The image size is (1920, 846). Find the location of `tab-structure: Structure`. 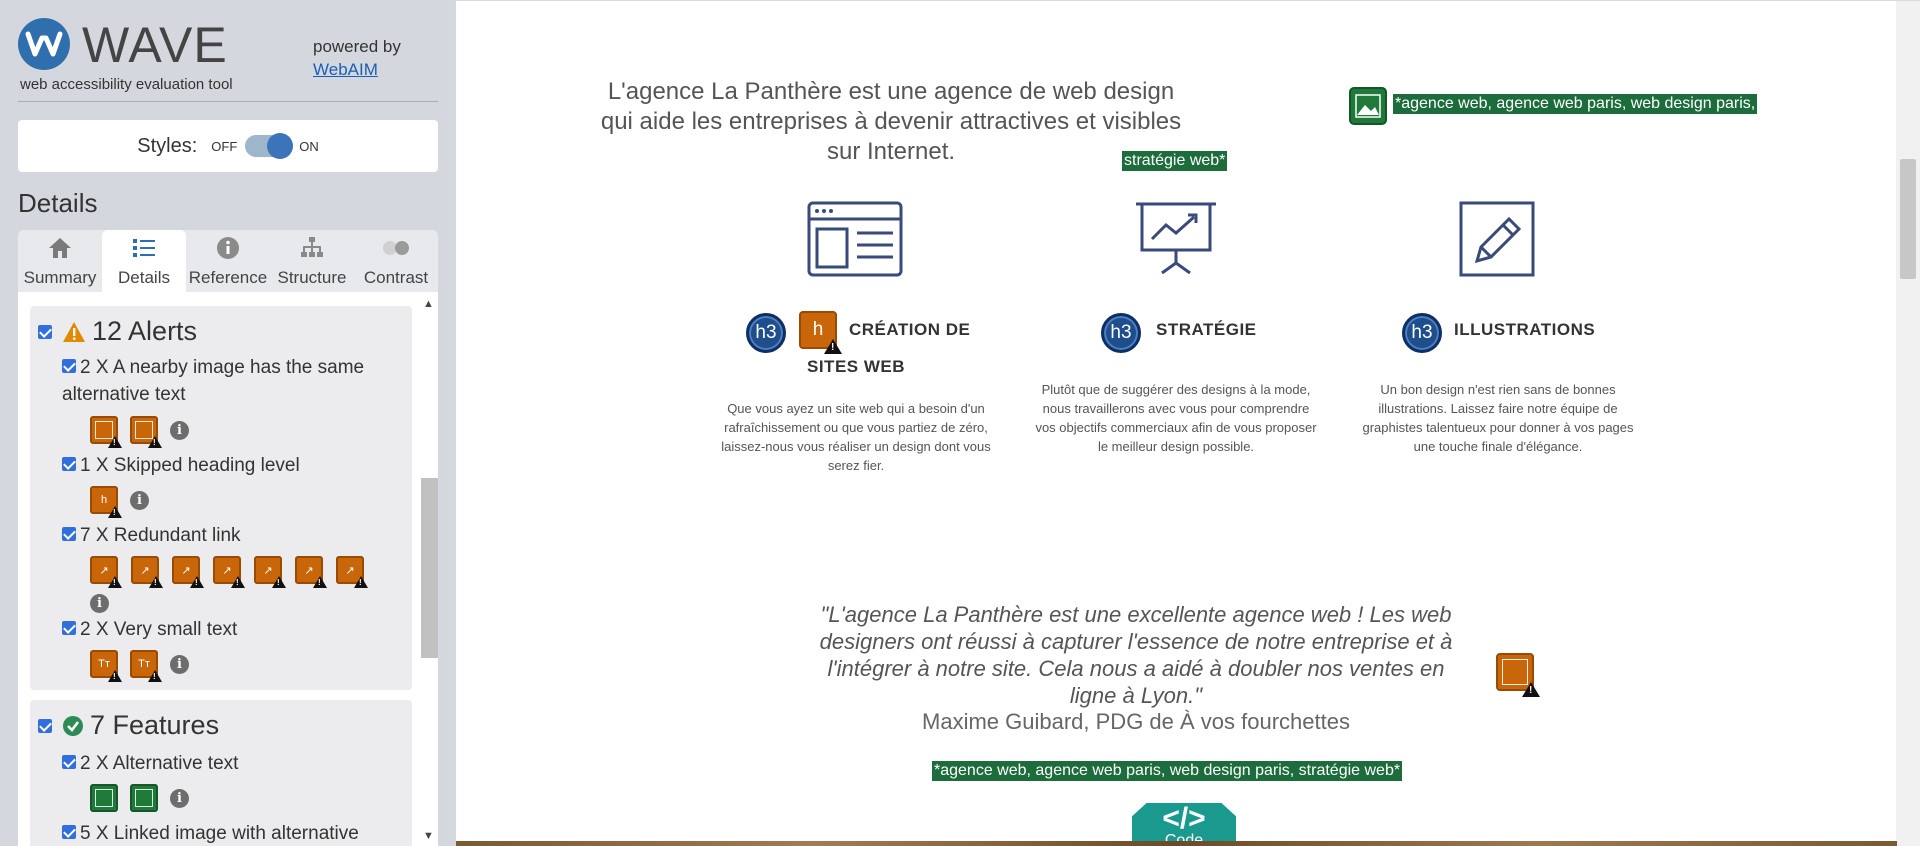

tab-structure: Structure is located at coordinates (312, 261).